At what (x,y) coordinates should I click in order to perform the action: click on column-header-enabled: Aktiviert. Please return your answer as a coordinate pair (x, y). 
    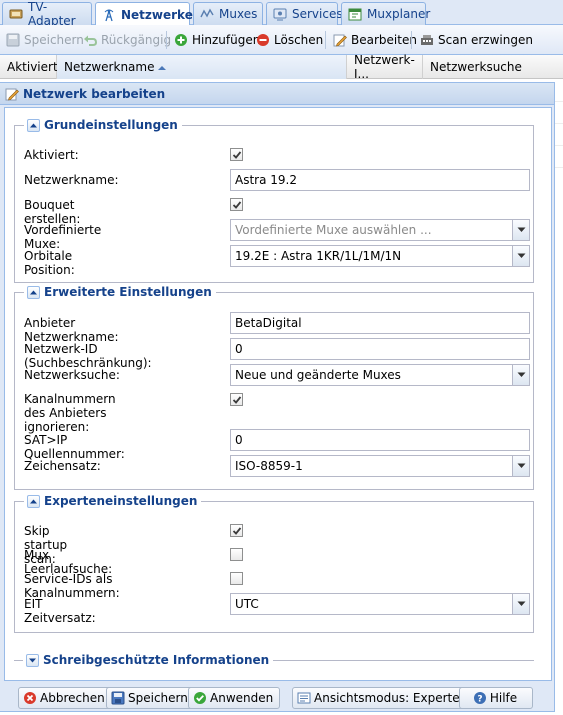
    Looking at the image, I should click on (29, 67).